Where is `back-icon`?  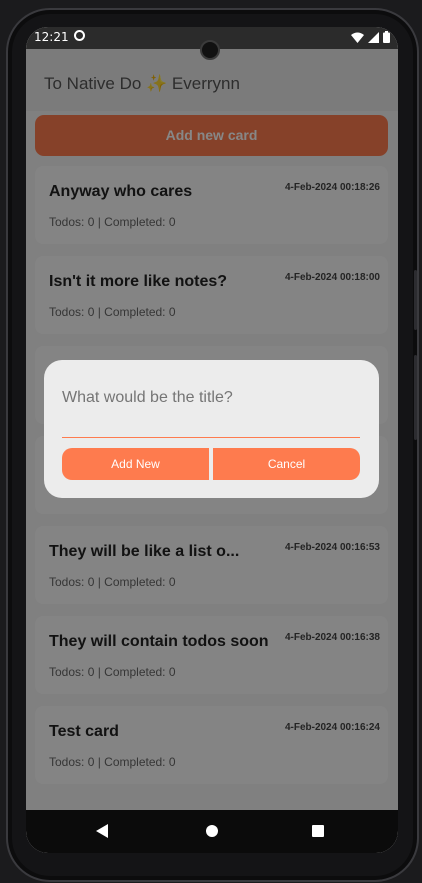 back-icon is located at coordinates (102, 831).